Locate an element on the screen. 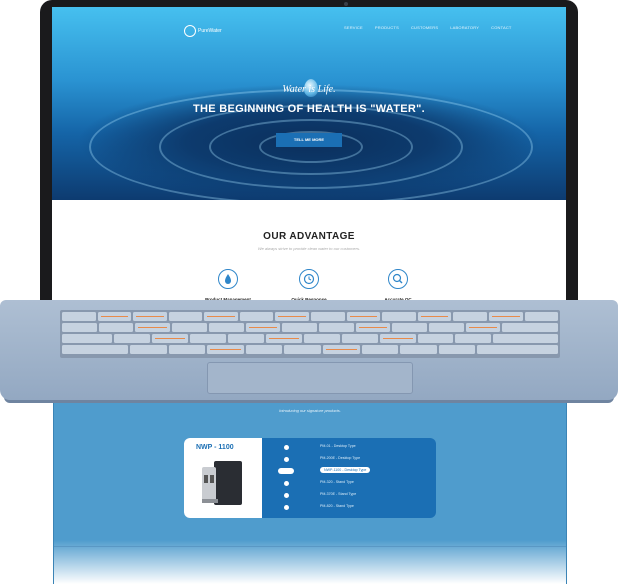  water-drop-icon is located at coordinates (228, 279).